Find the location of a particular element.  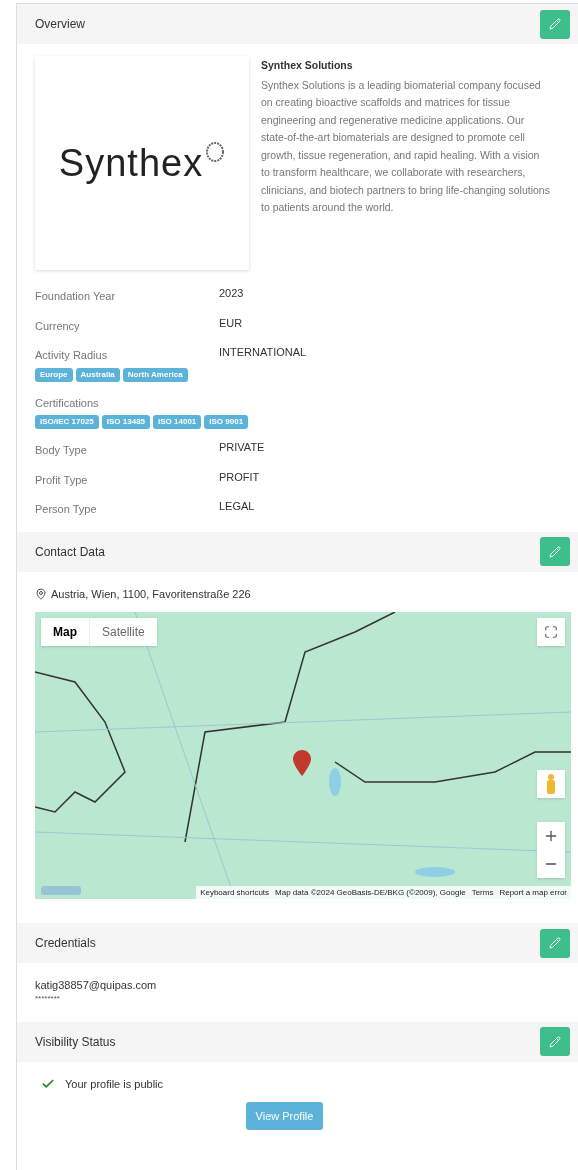

section-title: Contact Data is located at coordinates (70, 552).